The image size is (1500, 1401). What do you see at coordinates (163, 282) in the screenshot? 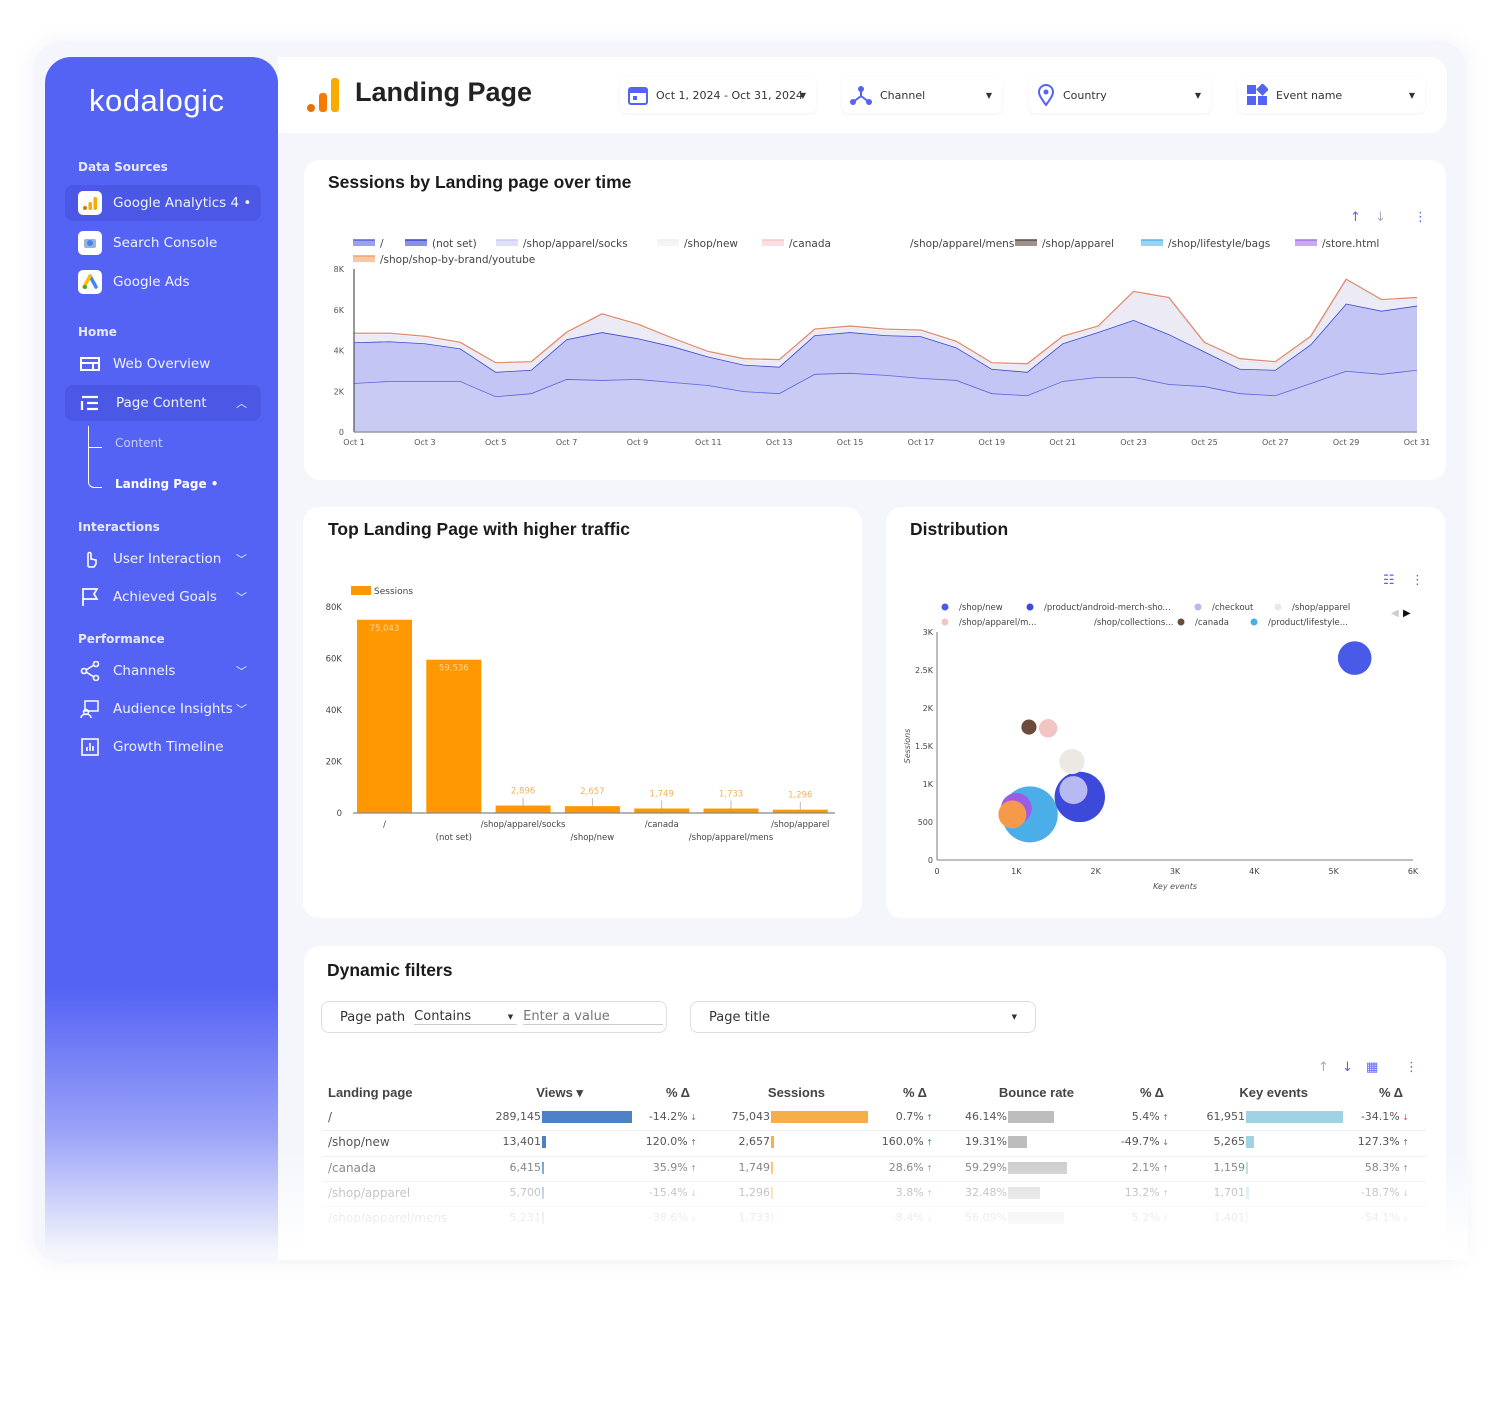
I see `sidebar-item-google-ads: Google Ads` at bounding box center [163, 282].